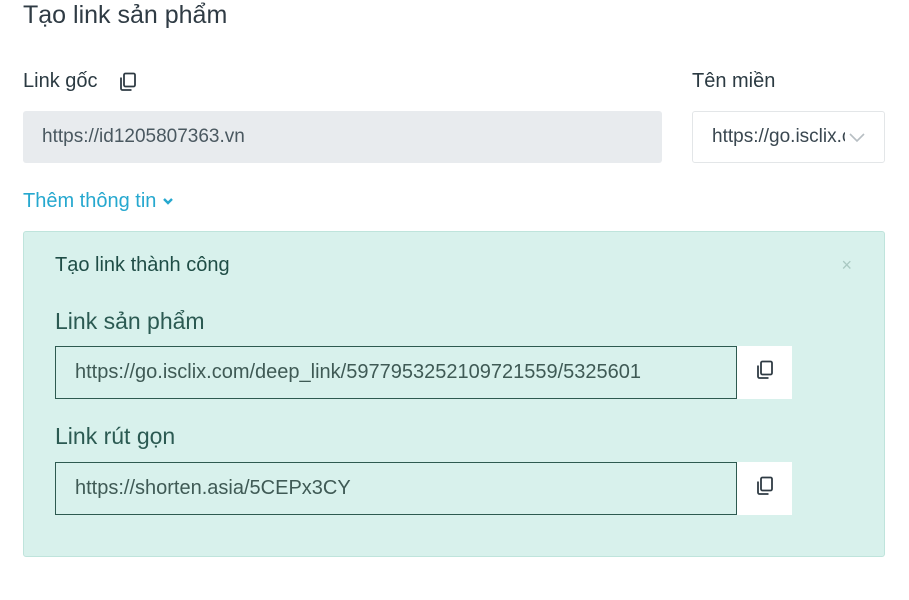 The width and height of the screenshot is (909, 600). Describe the element at coordinates (60, 81) in the screenshot. I see `origin-link-label: Link gốc` at that location.